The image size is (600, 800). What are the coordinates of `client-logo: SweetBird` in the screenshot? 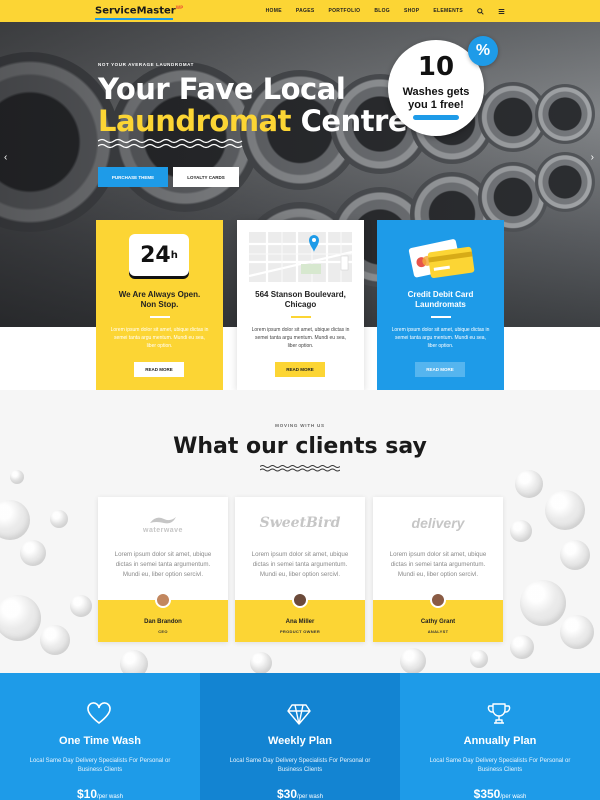 It's located at (300, 523).